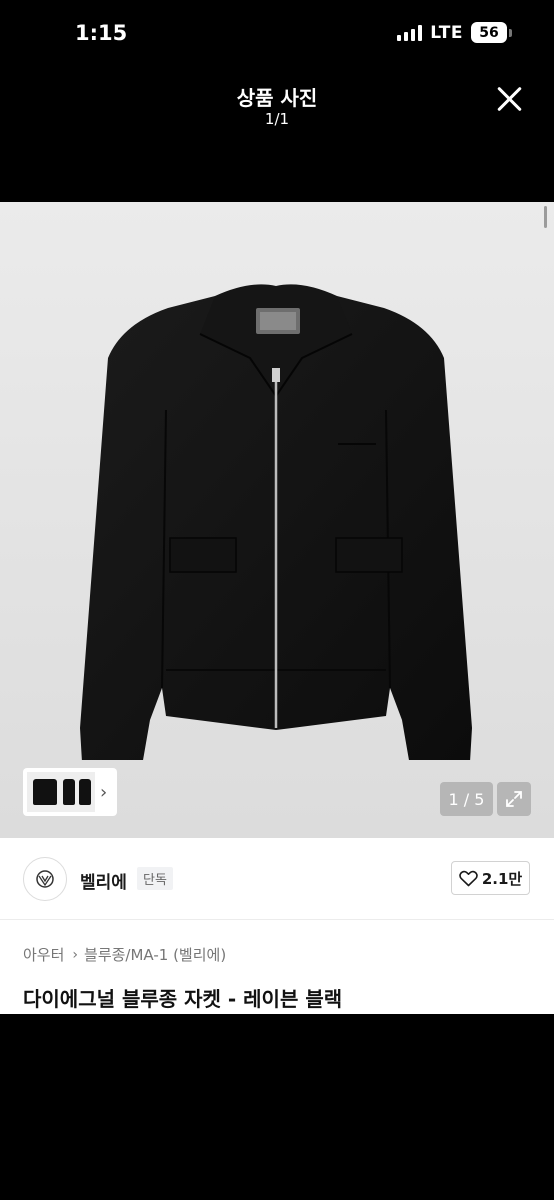 This screenshot has height=1200, width=554. What do you see at coordinates (277, 135) in the screenshot?
I see `photo-viewer-header: 상품 사진 1/1` at bounding box center [277, 135].